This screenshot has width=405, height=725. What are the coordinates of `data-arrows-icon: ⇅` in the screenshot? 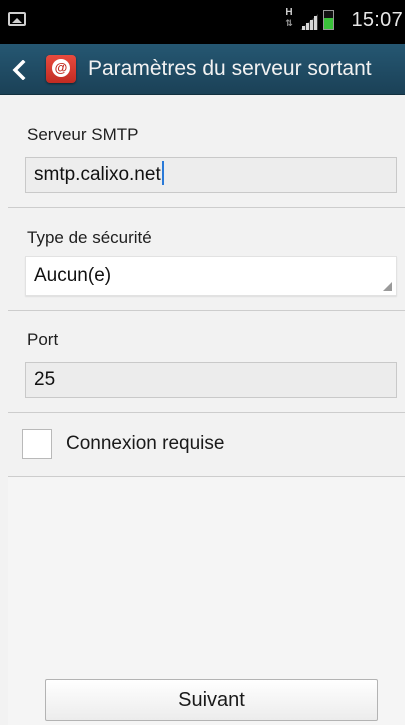 It's located at (289, 23).